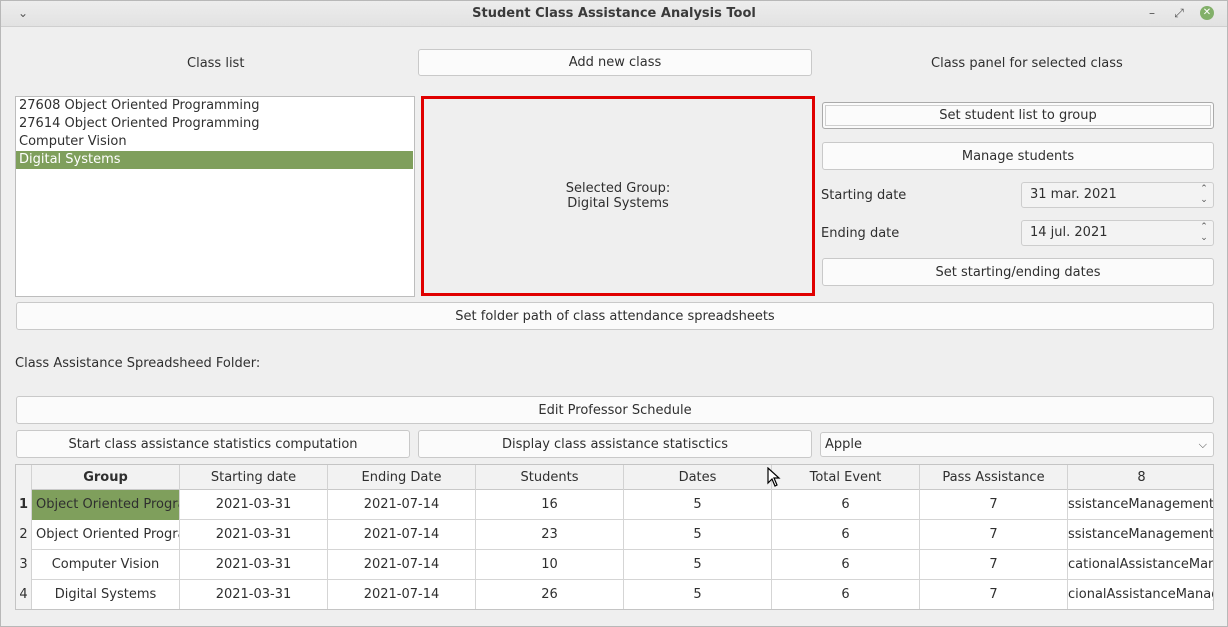  I want to click on display-statistics-button: Display class assistance statisctics, so click(615, 444).